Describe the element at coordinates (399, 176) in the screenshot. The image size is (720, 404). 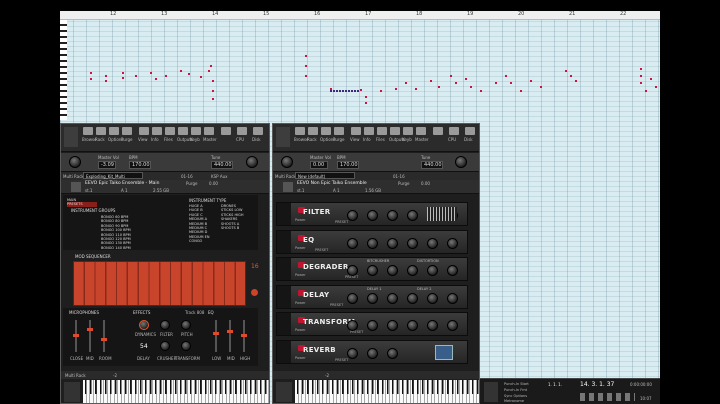
I see `slot-range: 01-16` at that location.